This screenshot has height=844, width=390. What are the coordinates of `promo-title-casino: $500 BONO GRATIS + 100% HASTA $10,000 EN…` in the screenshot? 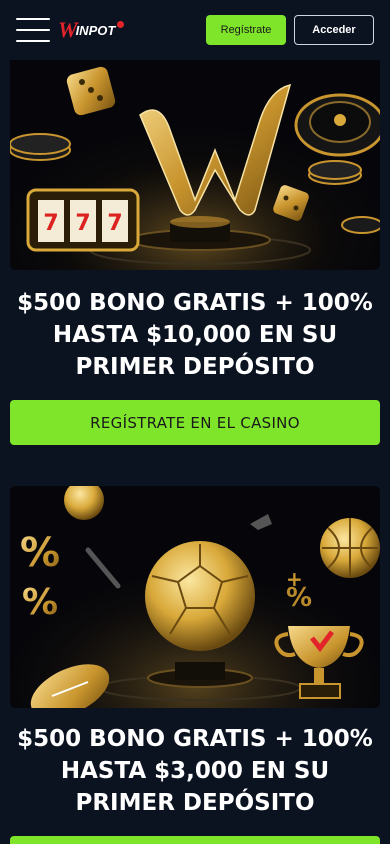 It's located at (195, 335).